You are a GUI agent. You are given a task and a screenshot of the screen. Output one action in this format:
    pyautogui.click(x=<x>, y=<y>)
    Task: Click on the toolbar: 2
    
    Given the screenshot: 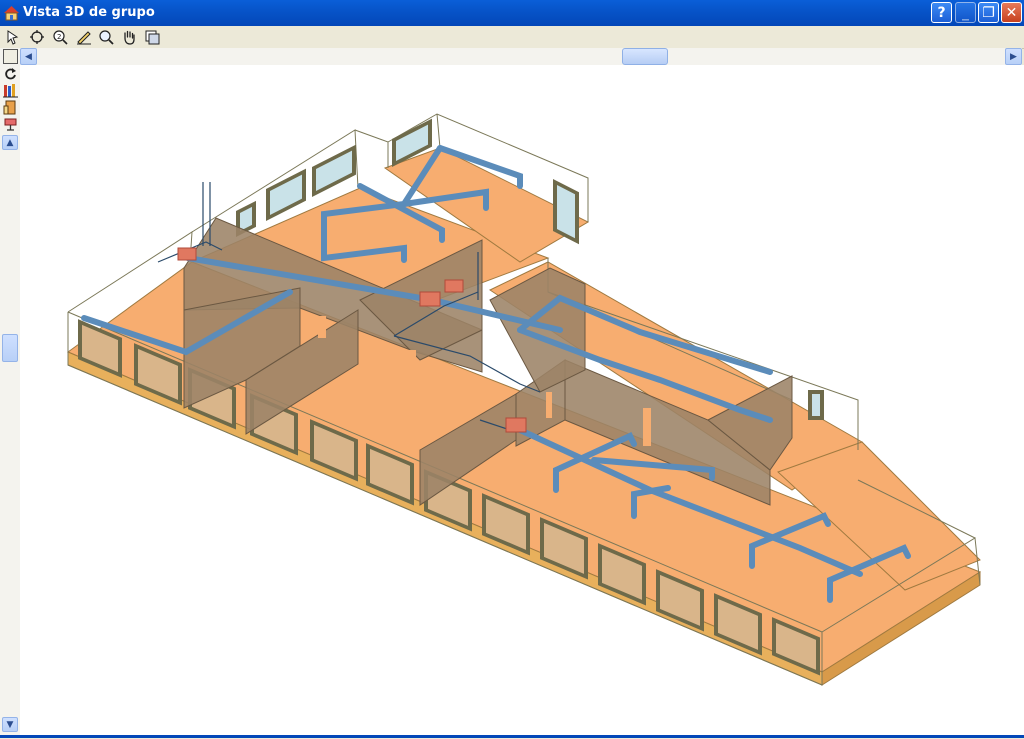 What is the action you would take?
    pyautogui.click(x=512, y=37)
    